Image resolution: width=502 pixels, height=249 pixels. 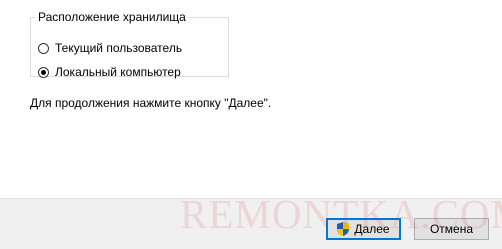 What do you see at coordinates (372, 229) in the screenshot?
I see `next-button-label: Далее` at bounding box center [372, 229].